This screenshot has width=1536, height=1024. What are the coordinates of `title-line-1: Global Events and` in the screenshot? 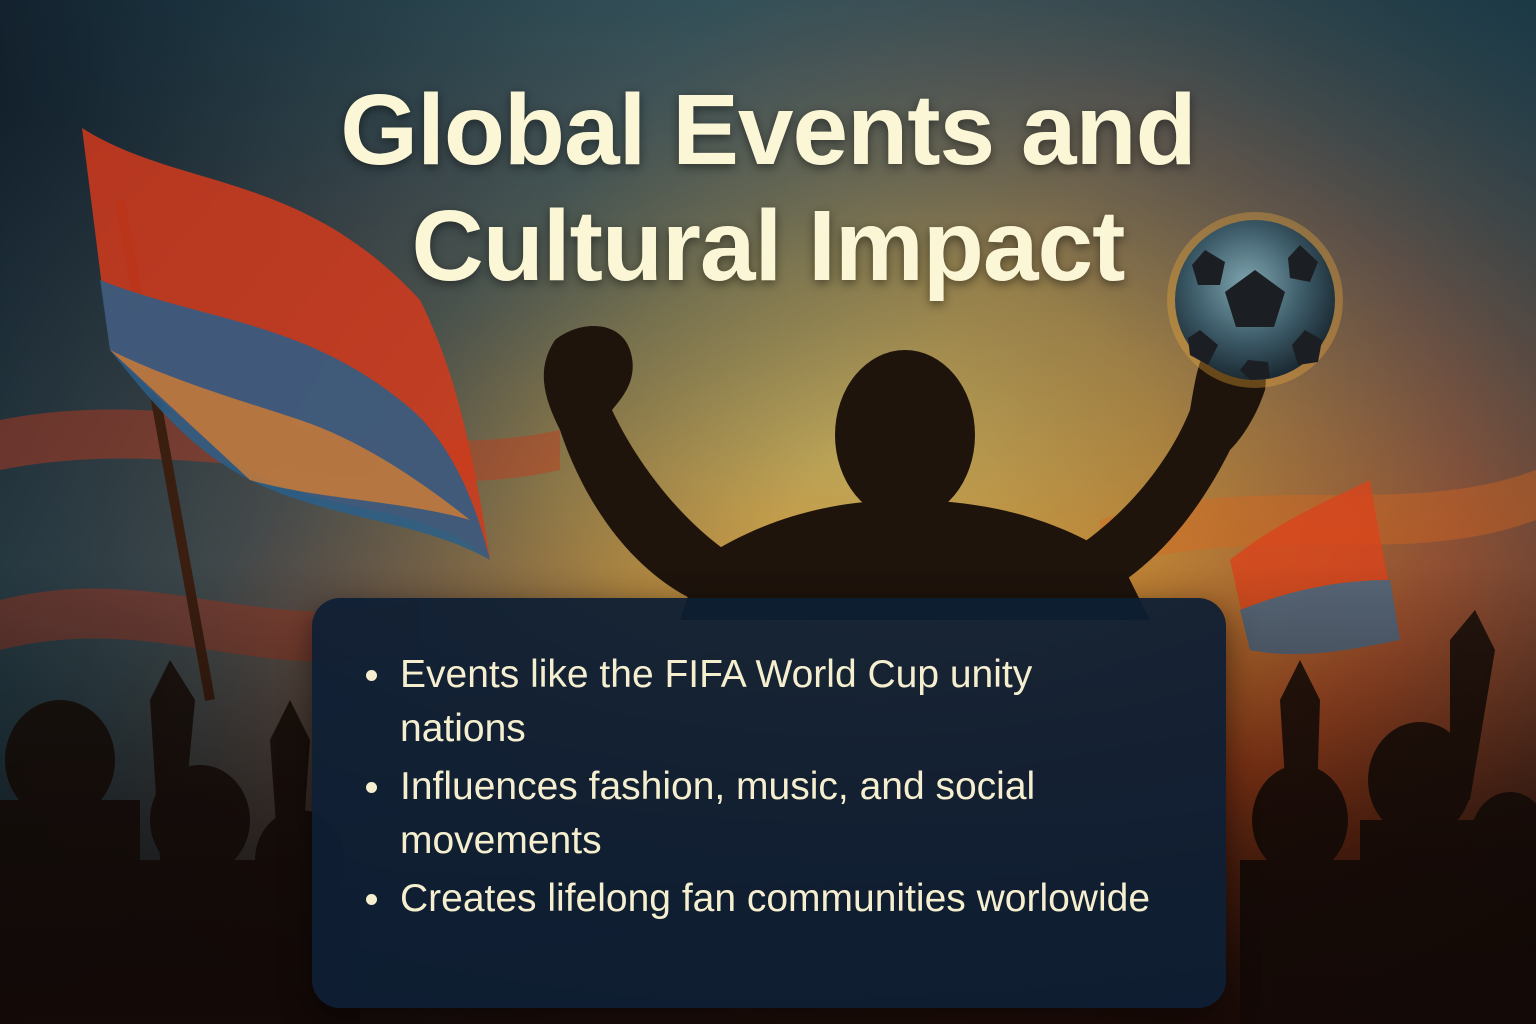 It's located at (768, 130).